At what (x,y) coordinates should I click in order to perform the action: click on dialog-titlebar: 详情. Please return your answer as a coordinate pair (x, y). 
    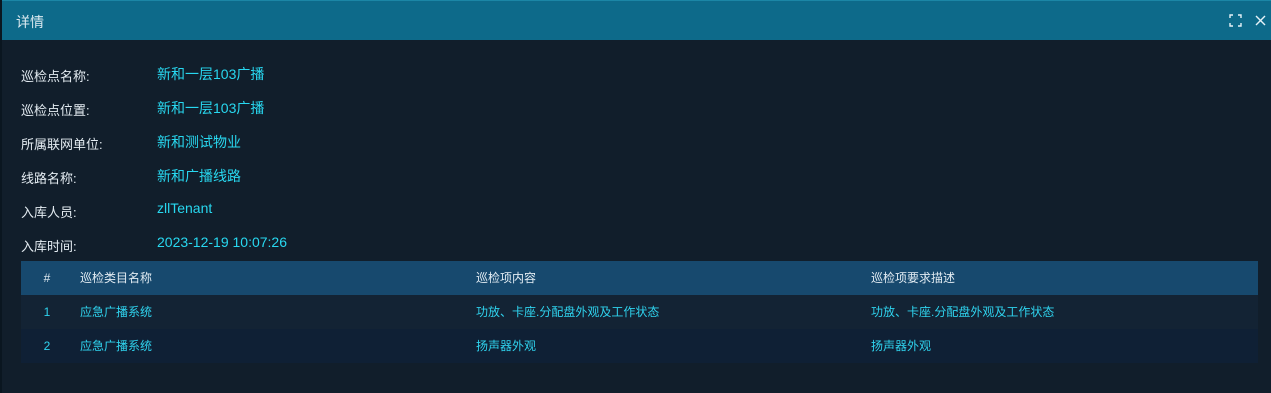
    Looking at the image, I should click on (636, 20).